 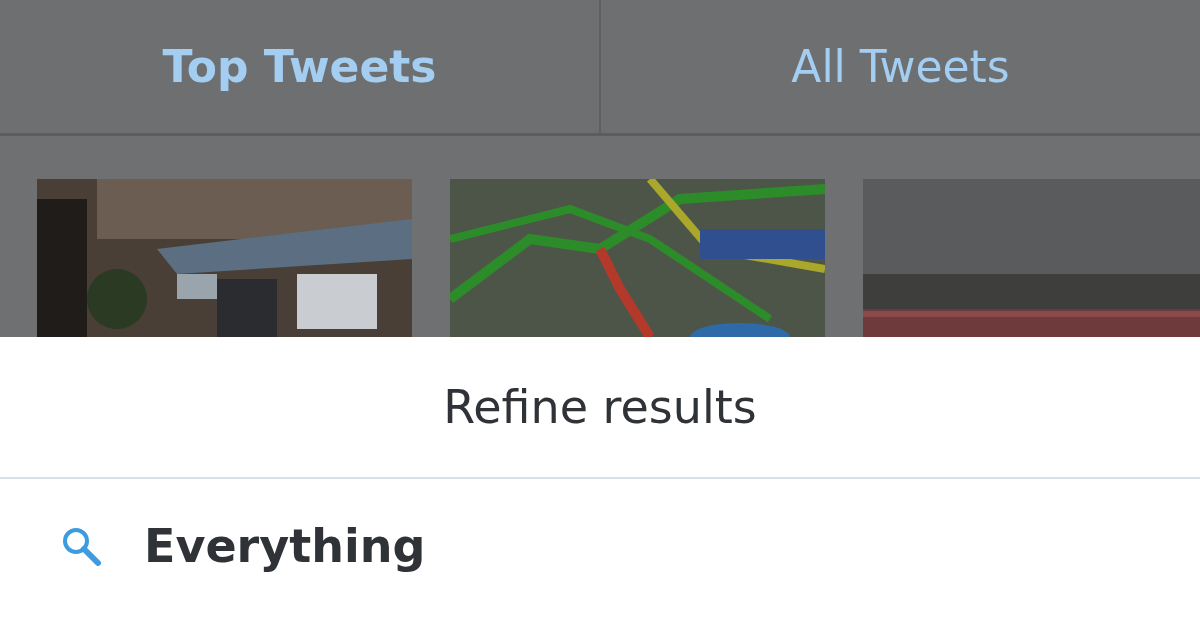 What do you see at coordinates (300, 66) in the screenshot?
I see `tab: Top Tweets` at bounding box center [300, 66].